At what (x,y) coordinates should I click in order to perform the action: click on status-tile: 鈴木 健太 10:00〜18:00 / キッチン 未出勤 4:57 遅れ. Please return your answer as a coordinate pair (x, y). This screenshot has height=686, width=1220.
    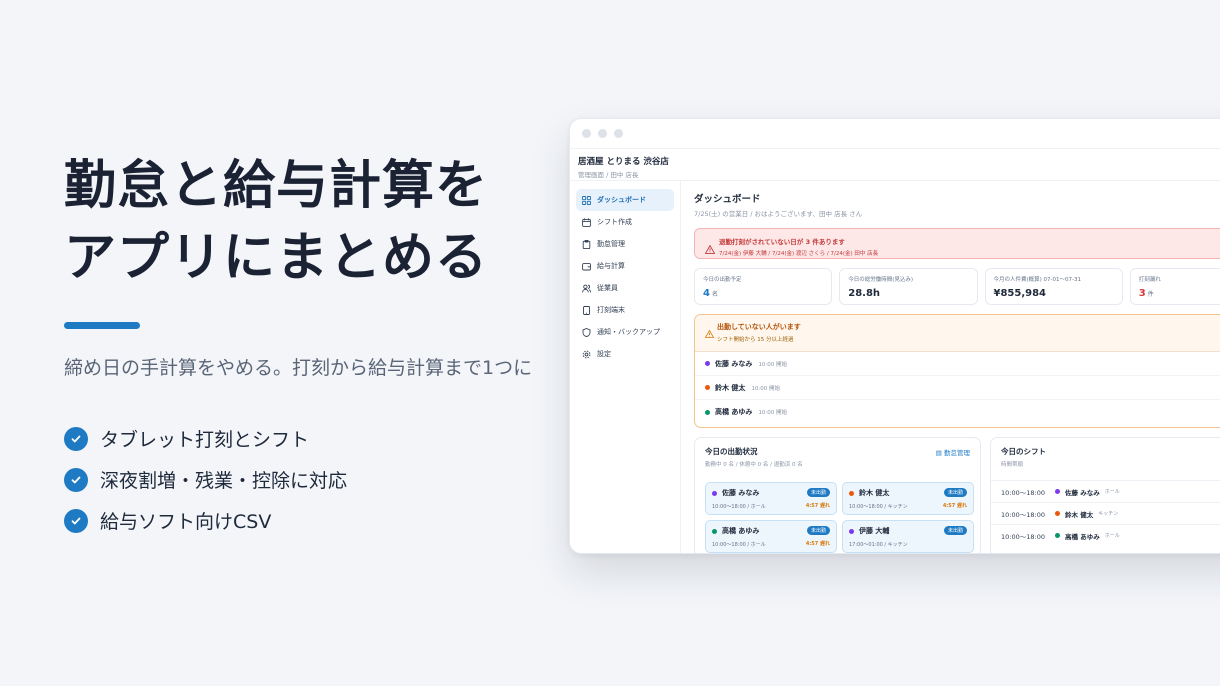
    Looking at the image, I should click on (908, 498).